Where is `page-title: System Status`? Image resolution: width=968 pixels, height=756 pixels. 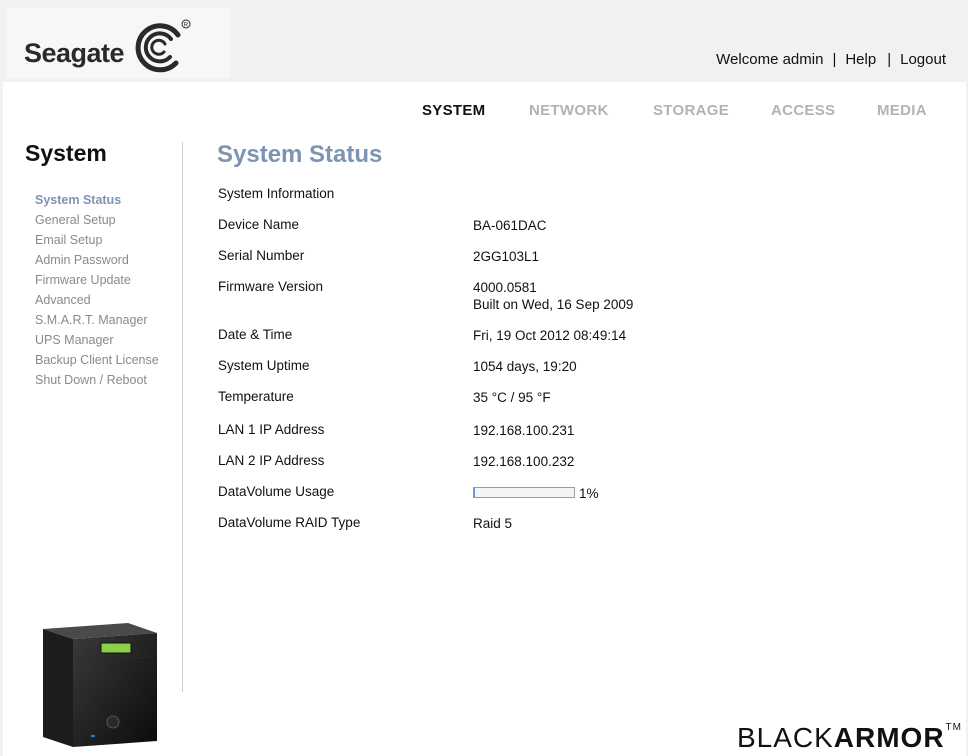 page-title: System Status is located at coordinates (300, 154).